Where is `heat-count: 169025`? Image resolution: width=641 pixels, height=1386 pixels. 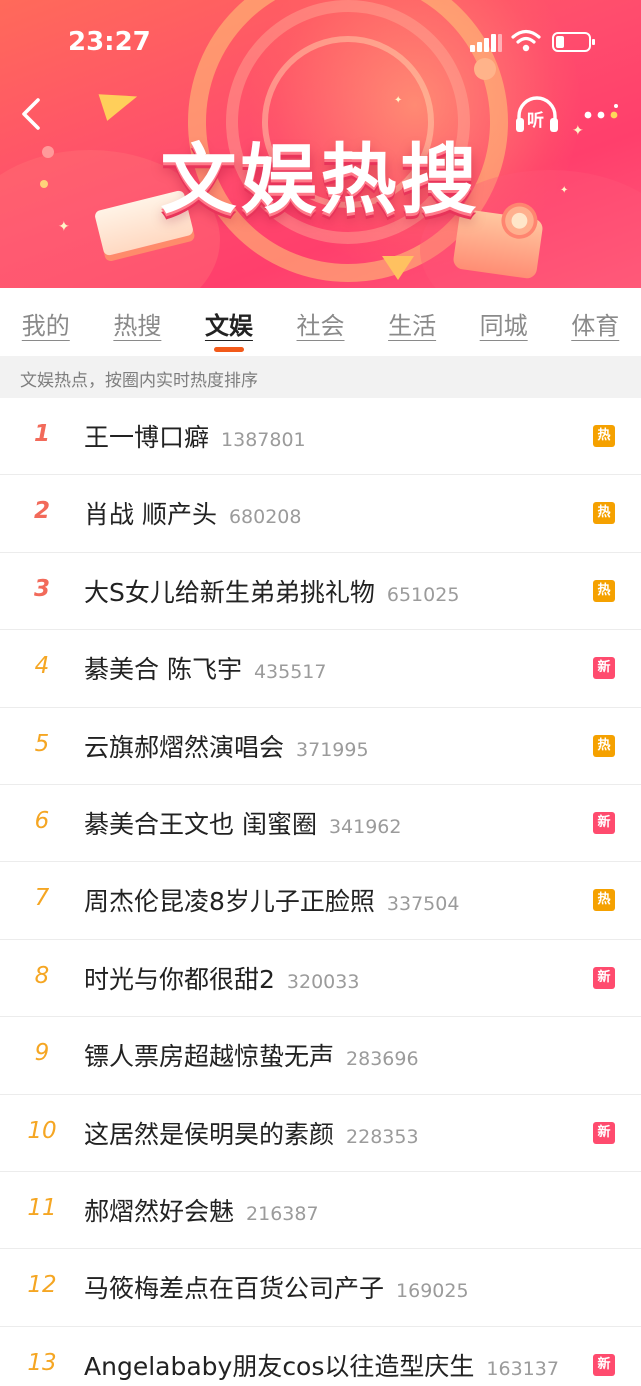
heat-count: 169025 is located at coordinates (432, 1291).